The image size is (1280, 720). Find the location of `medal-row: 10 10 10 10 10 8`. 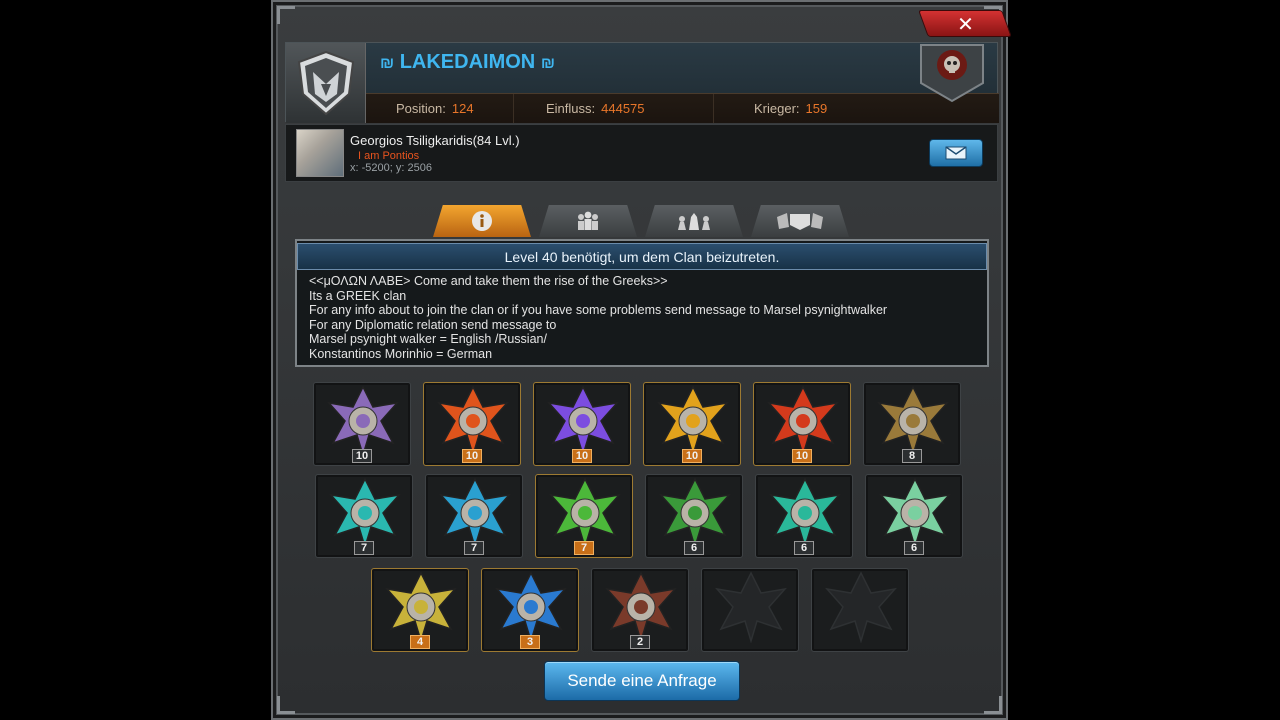

medal-row: 10 10 10 10 10 8 is located at coordinates (637, 424).